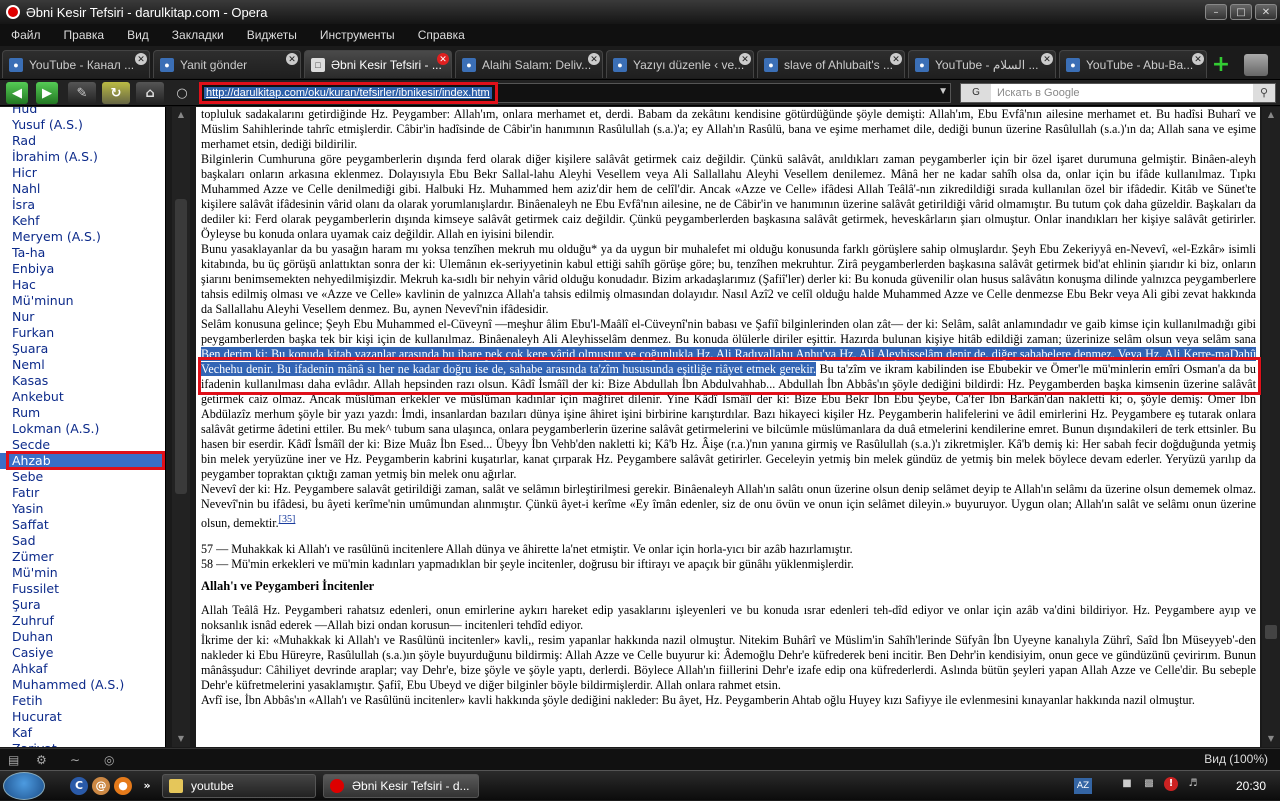  I want to click on sidebar-item-surah: Yasin, so click(82, 509).